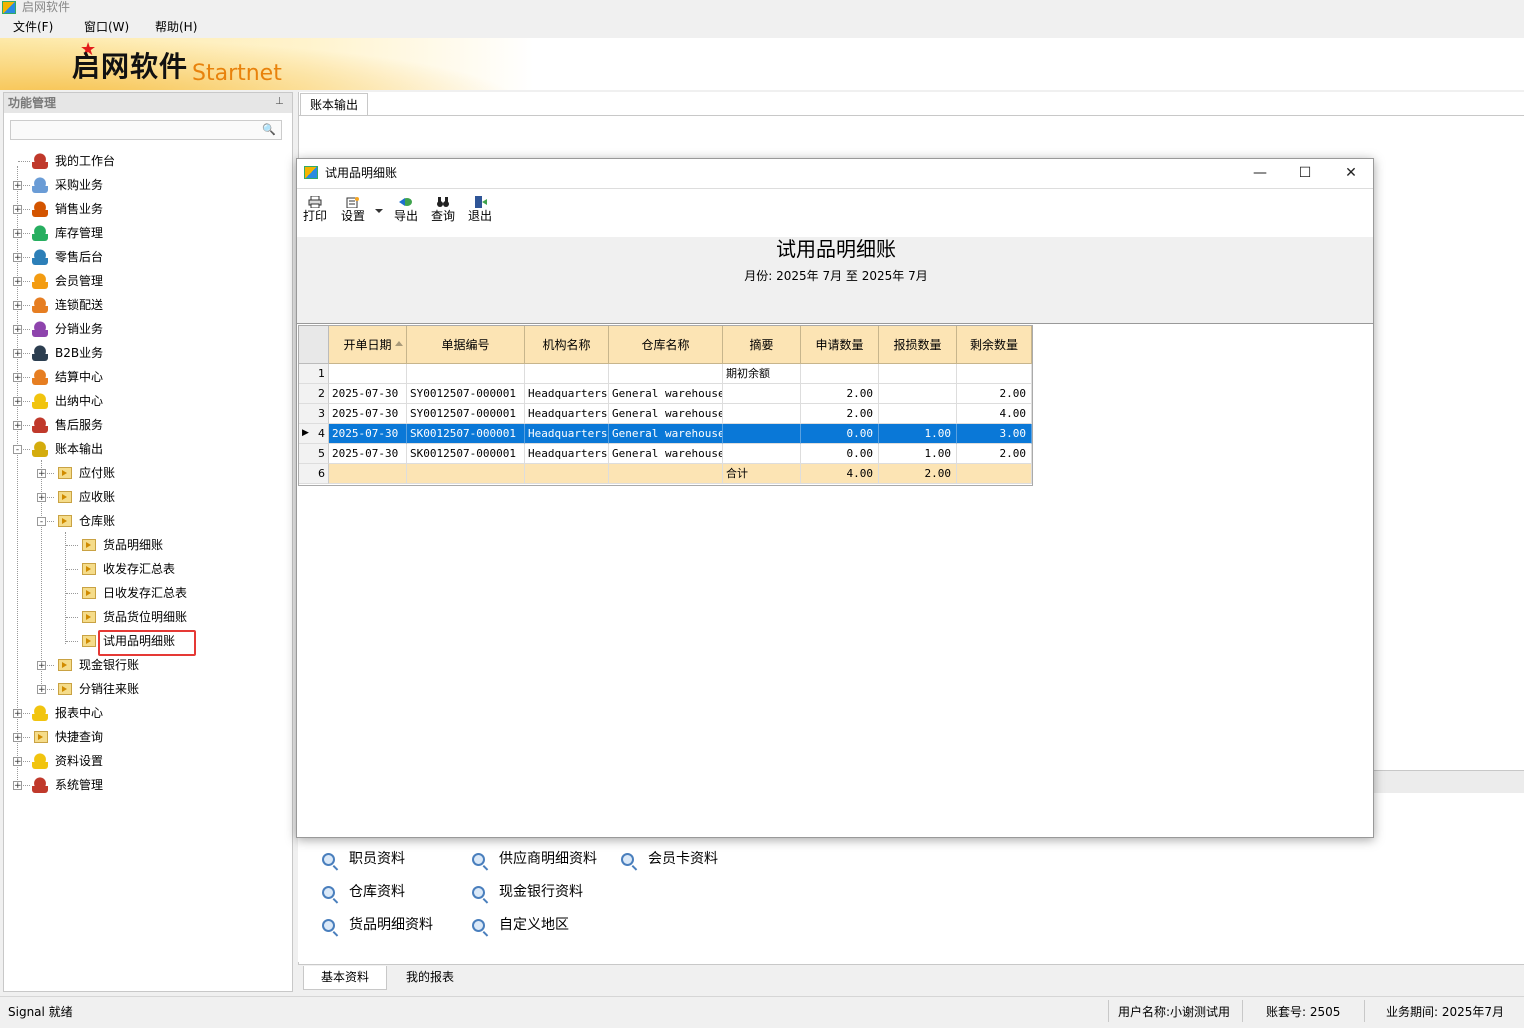 This screenshot has width=1524, height=1028. Describe the element at coordinates (145, 257) in the screenshot. I see `tree-item-retail: + 零售后台` at that location.